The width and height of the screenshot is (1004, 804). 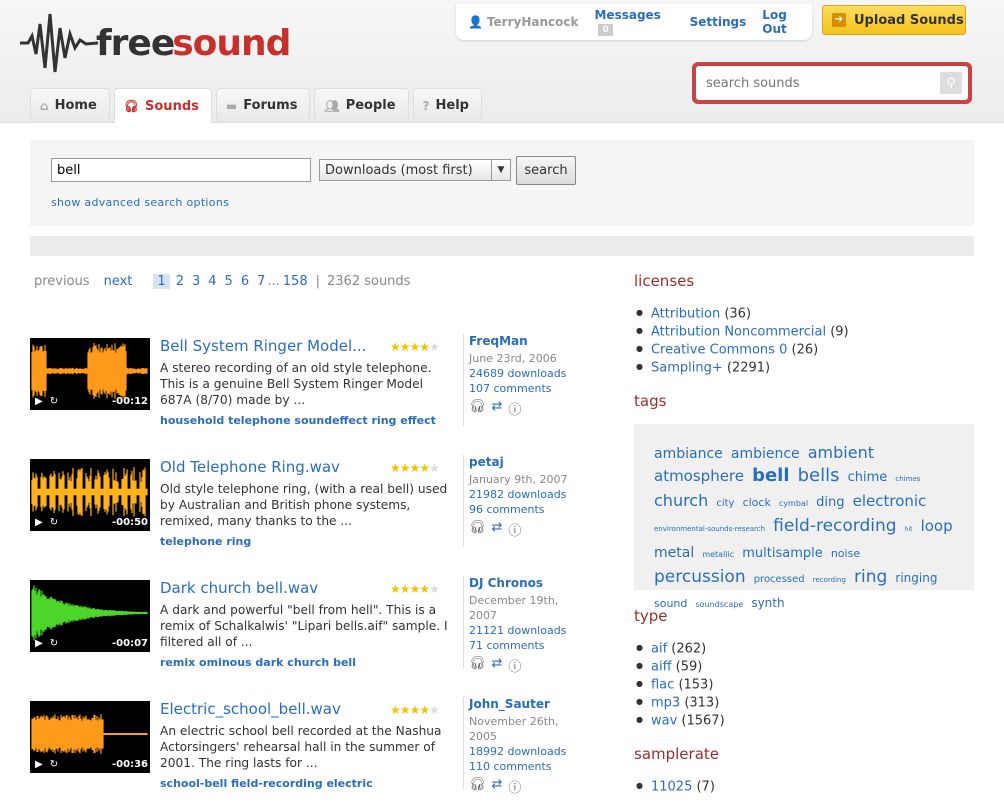 I want to click on tag-link: ding, so click(x=830, y=502).